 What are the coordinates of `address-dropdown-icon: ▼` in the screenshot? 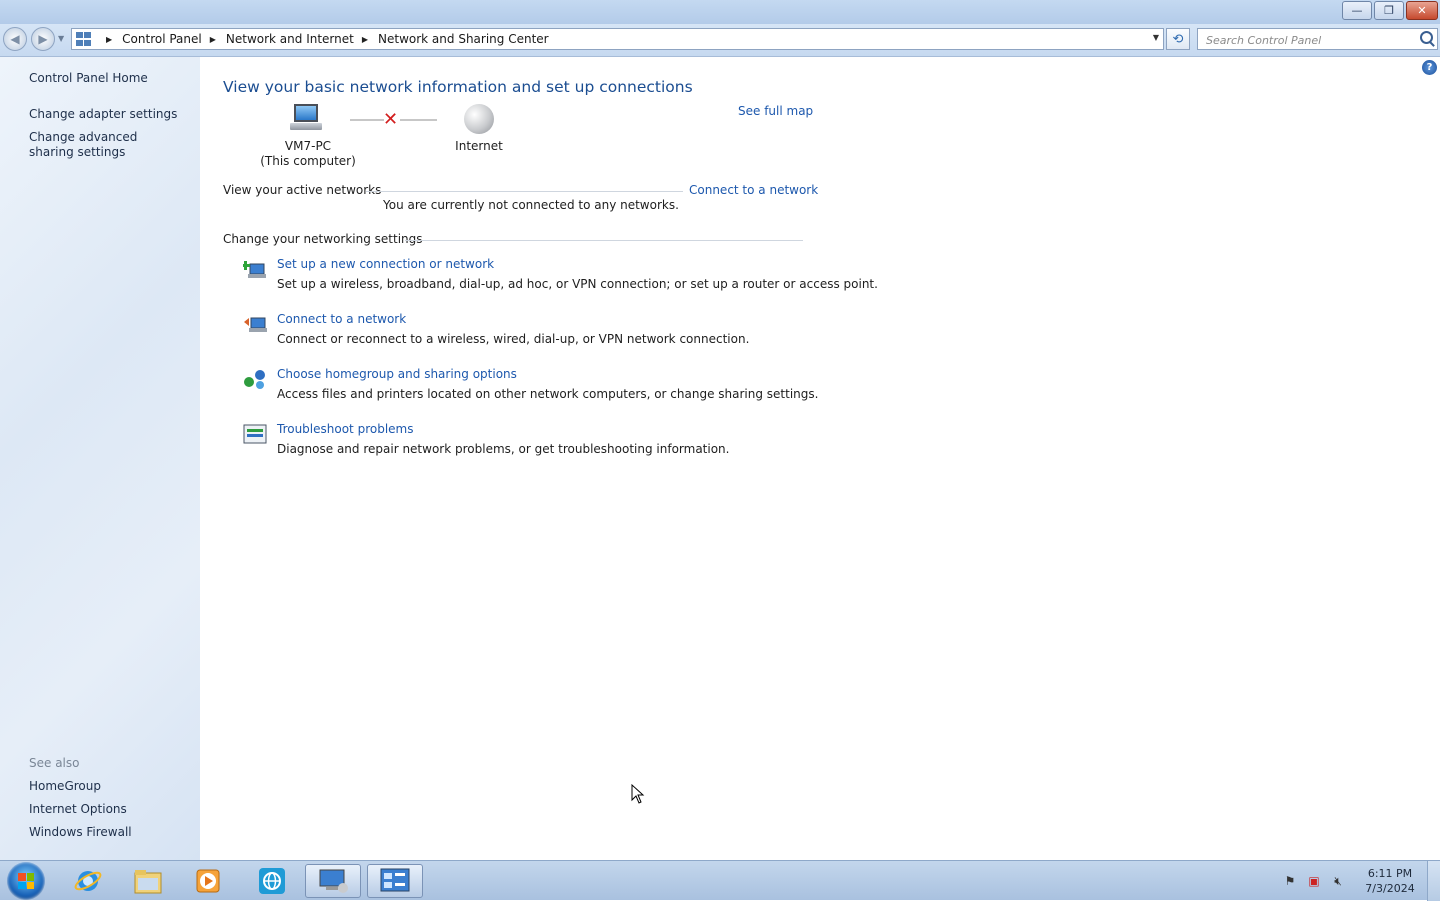 It's located at (1156, 37).